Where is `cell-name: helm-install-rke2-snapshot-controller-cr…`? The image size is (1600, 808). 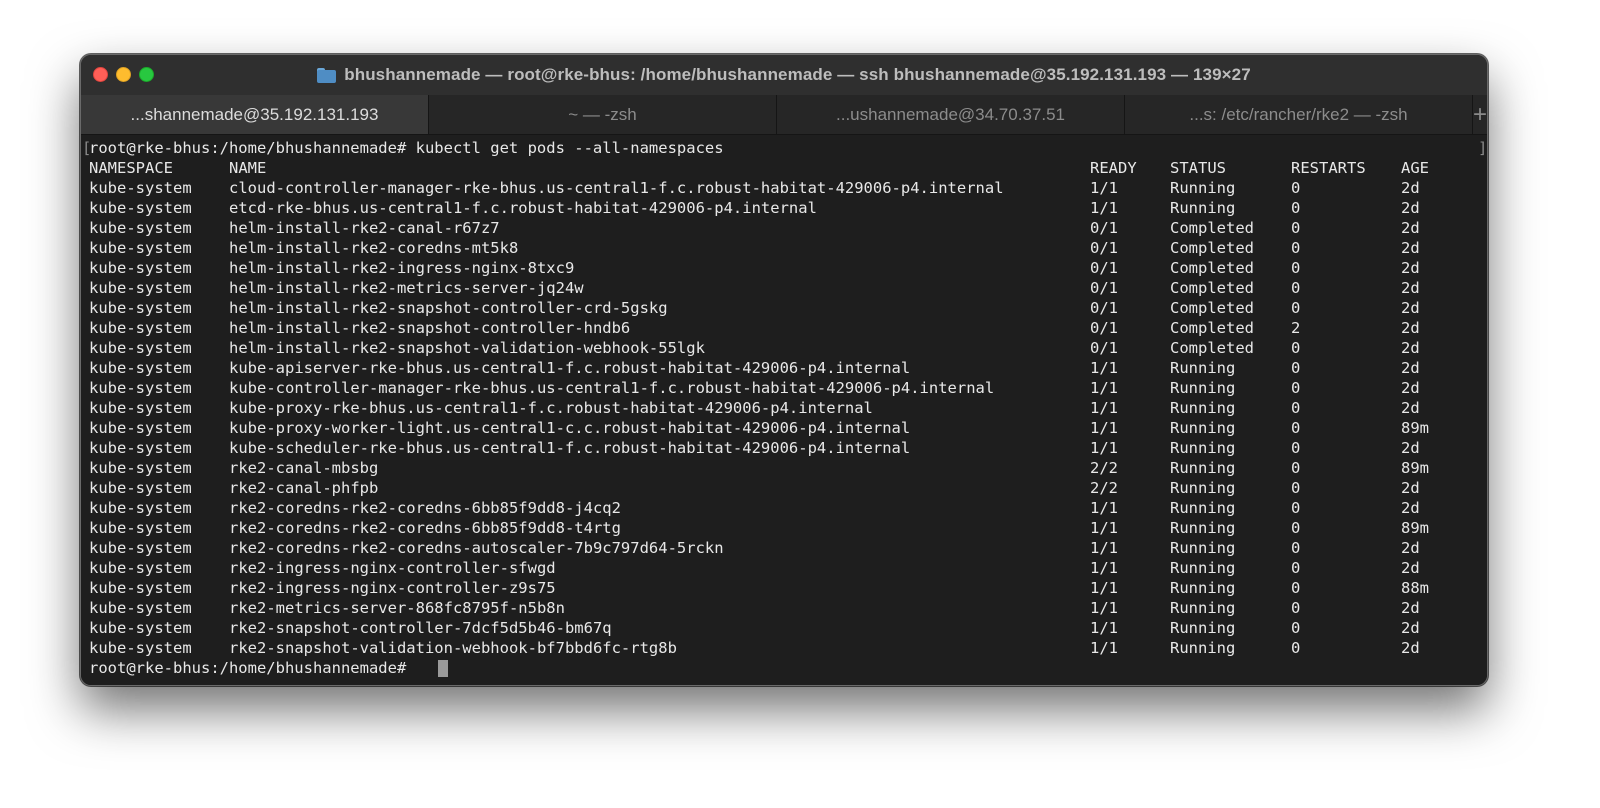
cell-name: helm-install-rke2-snapshot-controller-cr… is located at coordinates (448, 308).